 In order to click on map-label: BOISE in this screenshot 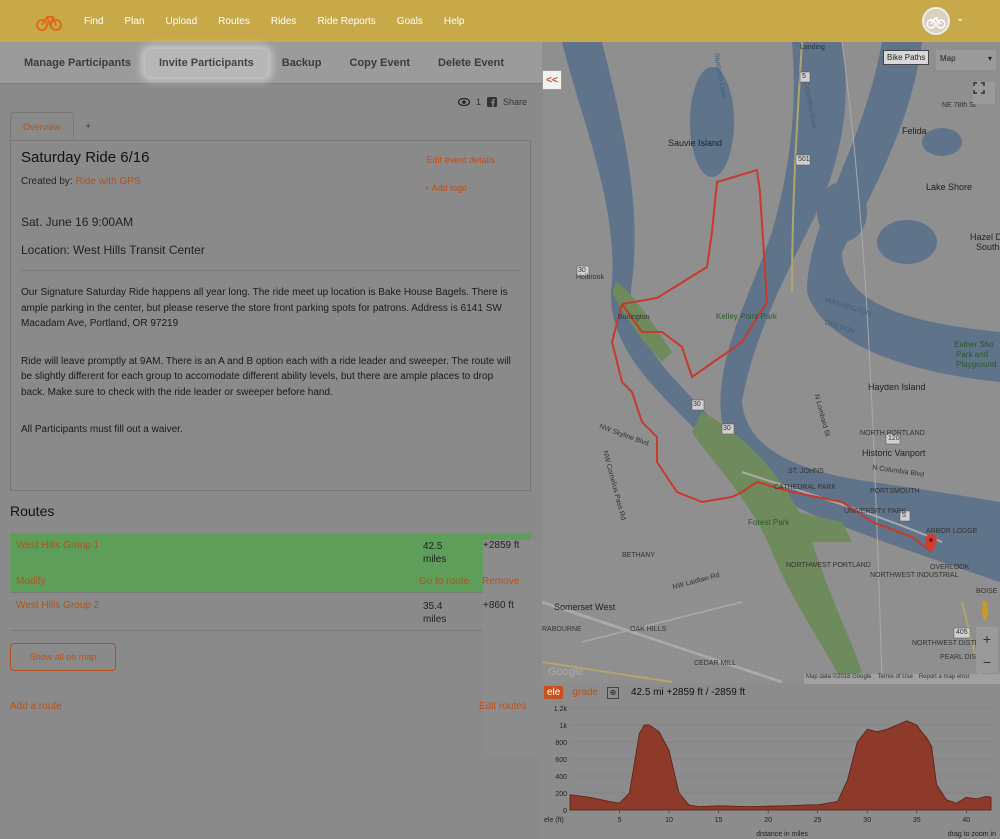, I will do `click(987, 591)`.